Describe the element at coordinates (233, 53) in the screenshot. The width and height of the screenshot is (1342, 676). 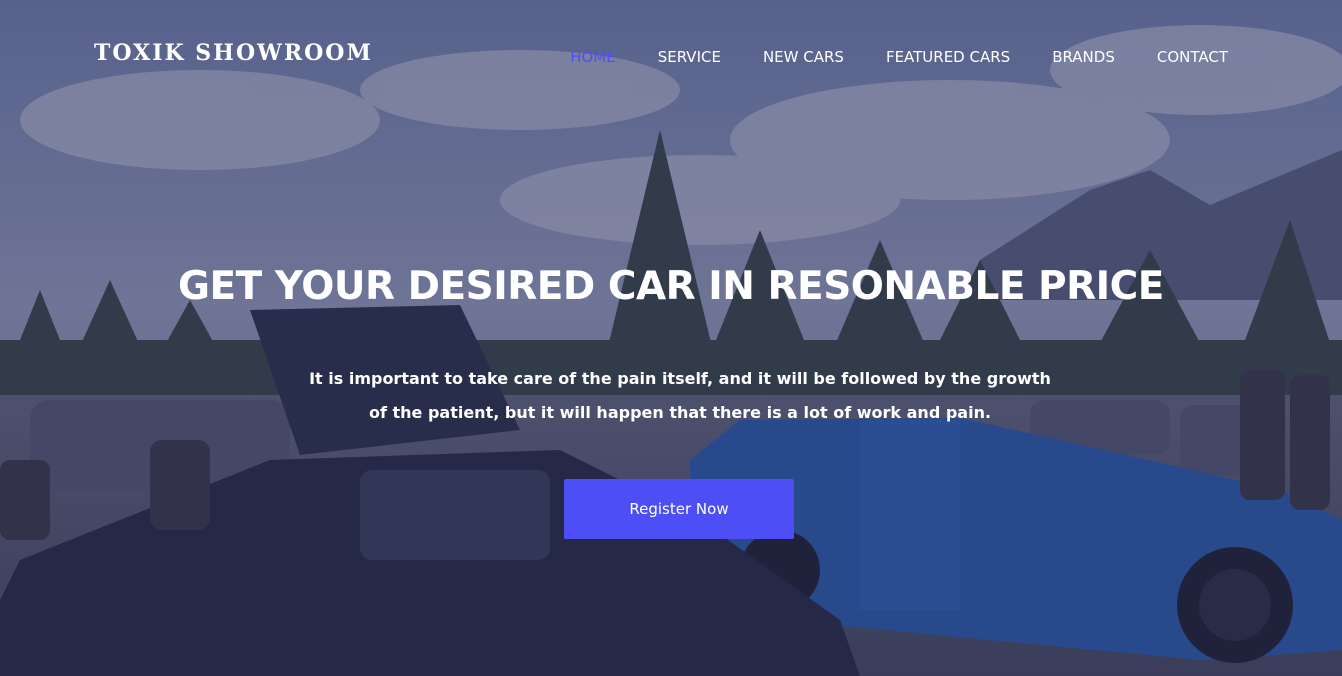
I see `brand-logo: TOXIK SHOWROOM` at that location.